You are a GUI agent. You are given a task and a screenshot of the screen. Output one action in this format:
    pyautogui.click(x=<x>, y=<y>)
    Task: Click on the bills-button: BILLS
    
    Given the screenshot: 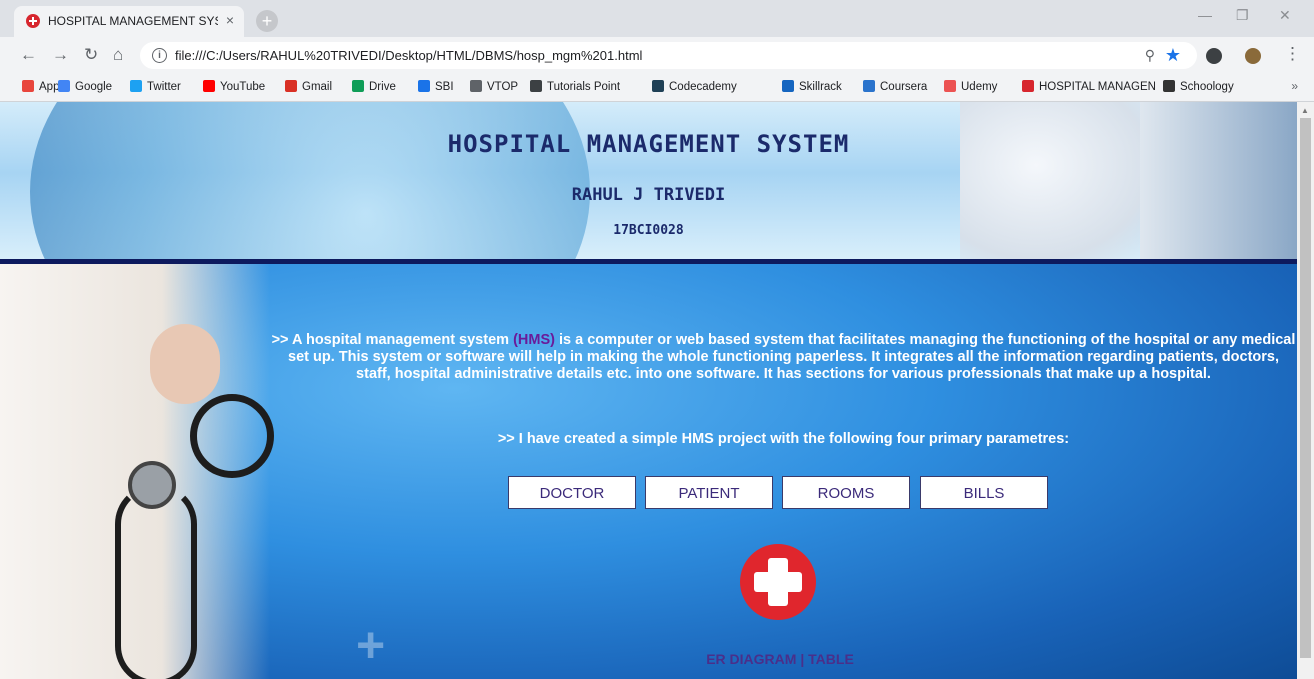 What is the action you would take?
    pyautogui.click(x=984, y=492)
    